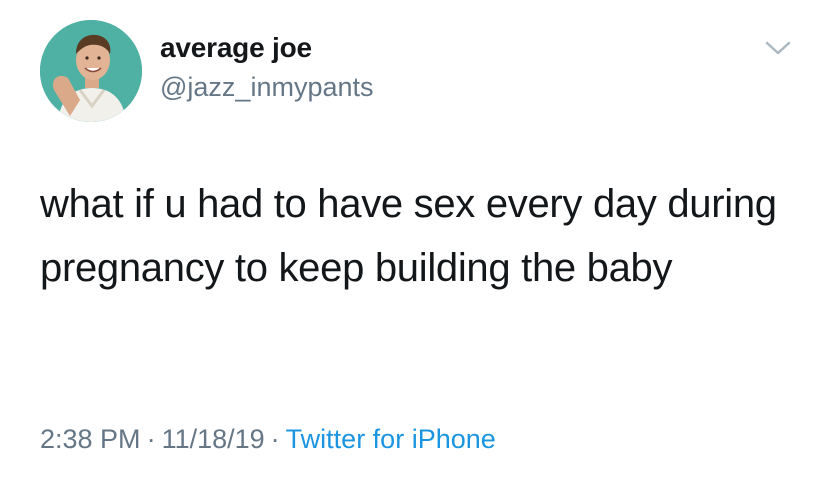 This screenshot has height=487, width=828. I want to click on avatar, so click(91, 71).